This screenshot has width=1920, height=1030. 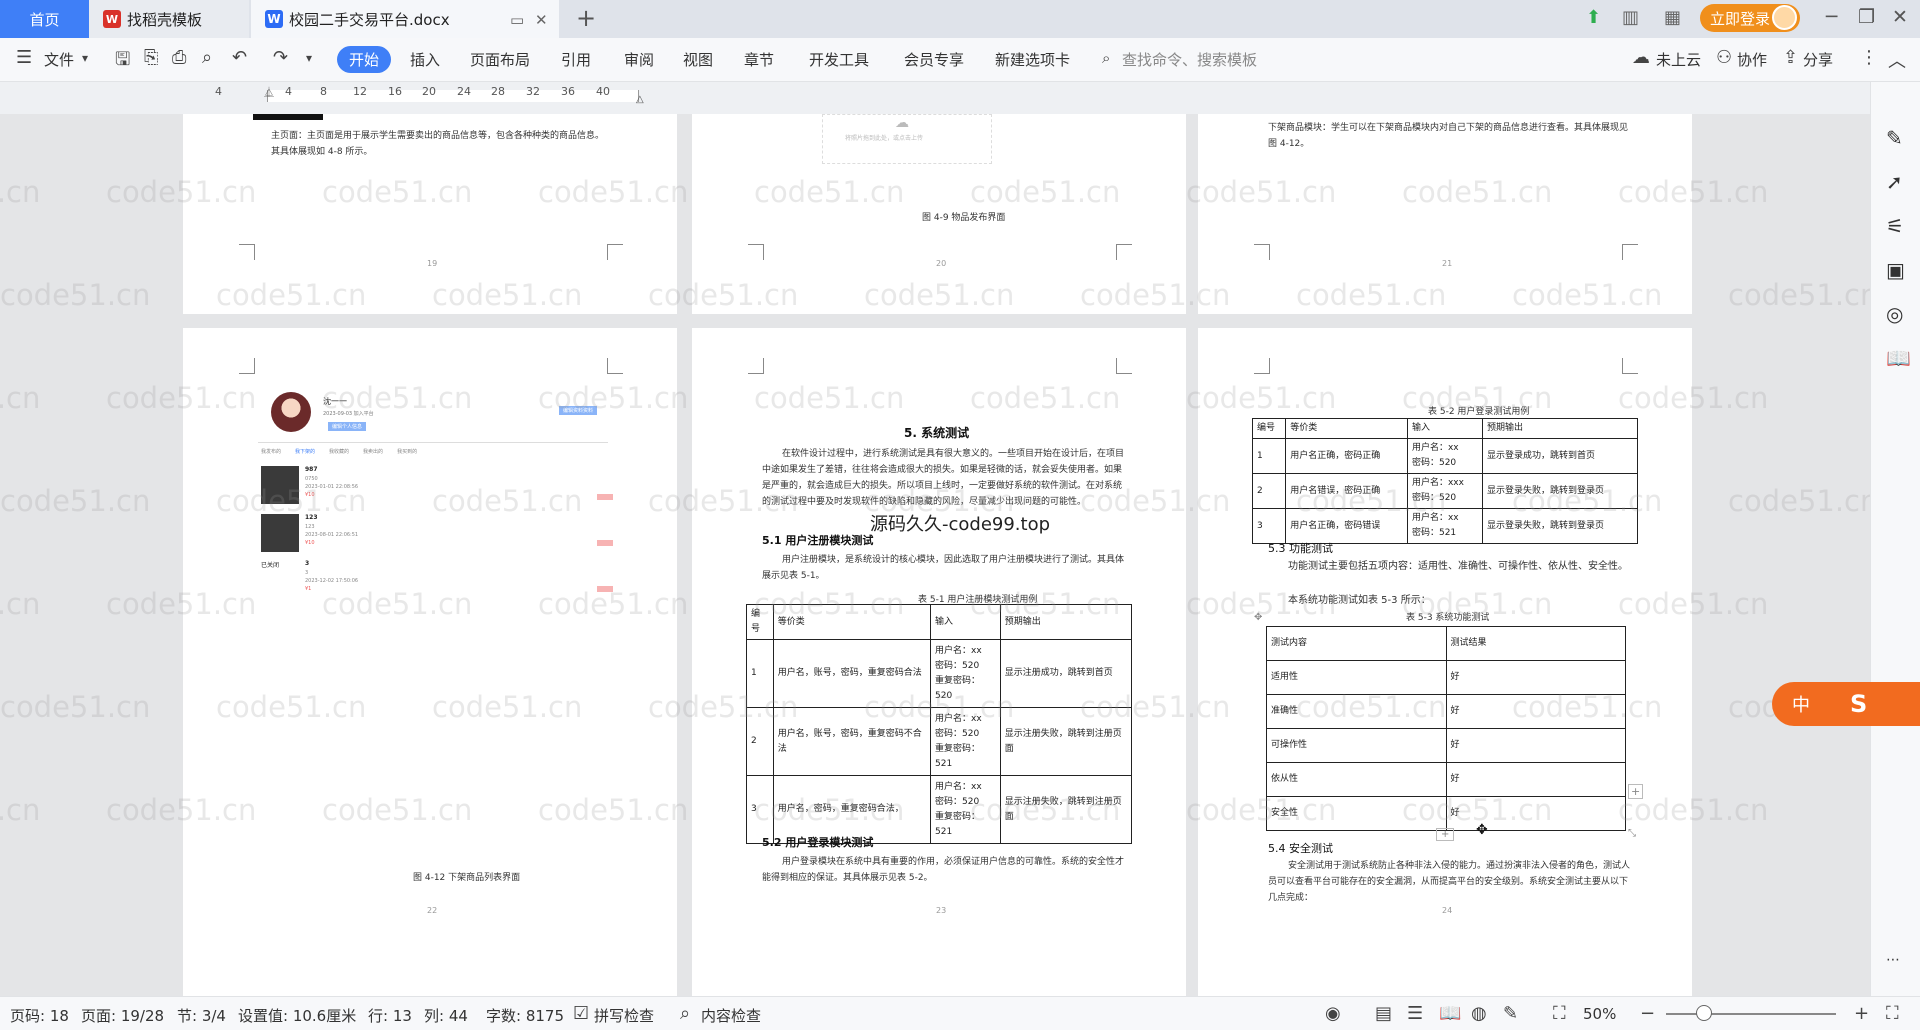 I want to click on content-check-button: 内容检查, so click(x=731, y=1015).